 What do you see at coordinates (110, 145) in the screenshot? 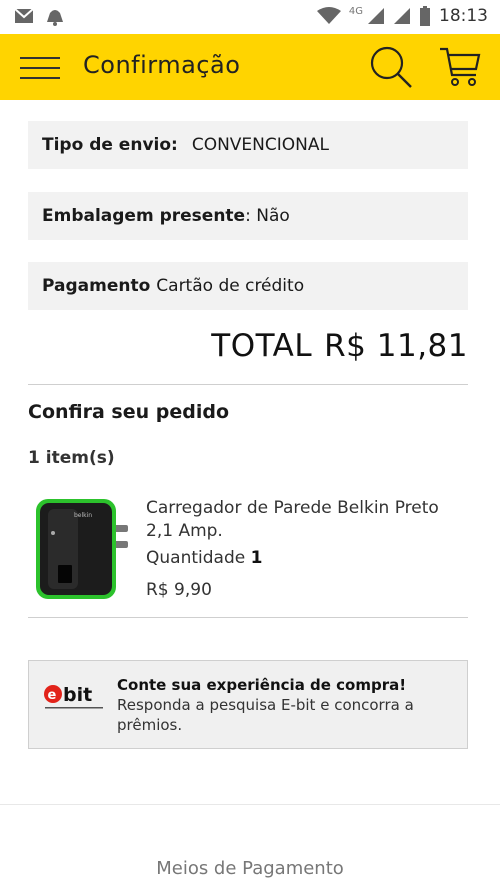
I see `shipping-type-label: Tipo de envio:` at bounding box center [110, 145].